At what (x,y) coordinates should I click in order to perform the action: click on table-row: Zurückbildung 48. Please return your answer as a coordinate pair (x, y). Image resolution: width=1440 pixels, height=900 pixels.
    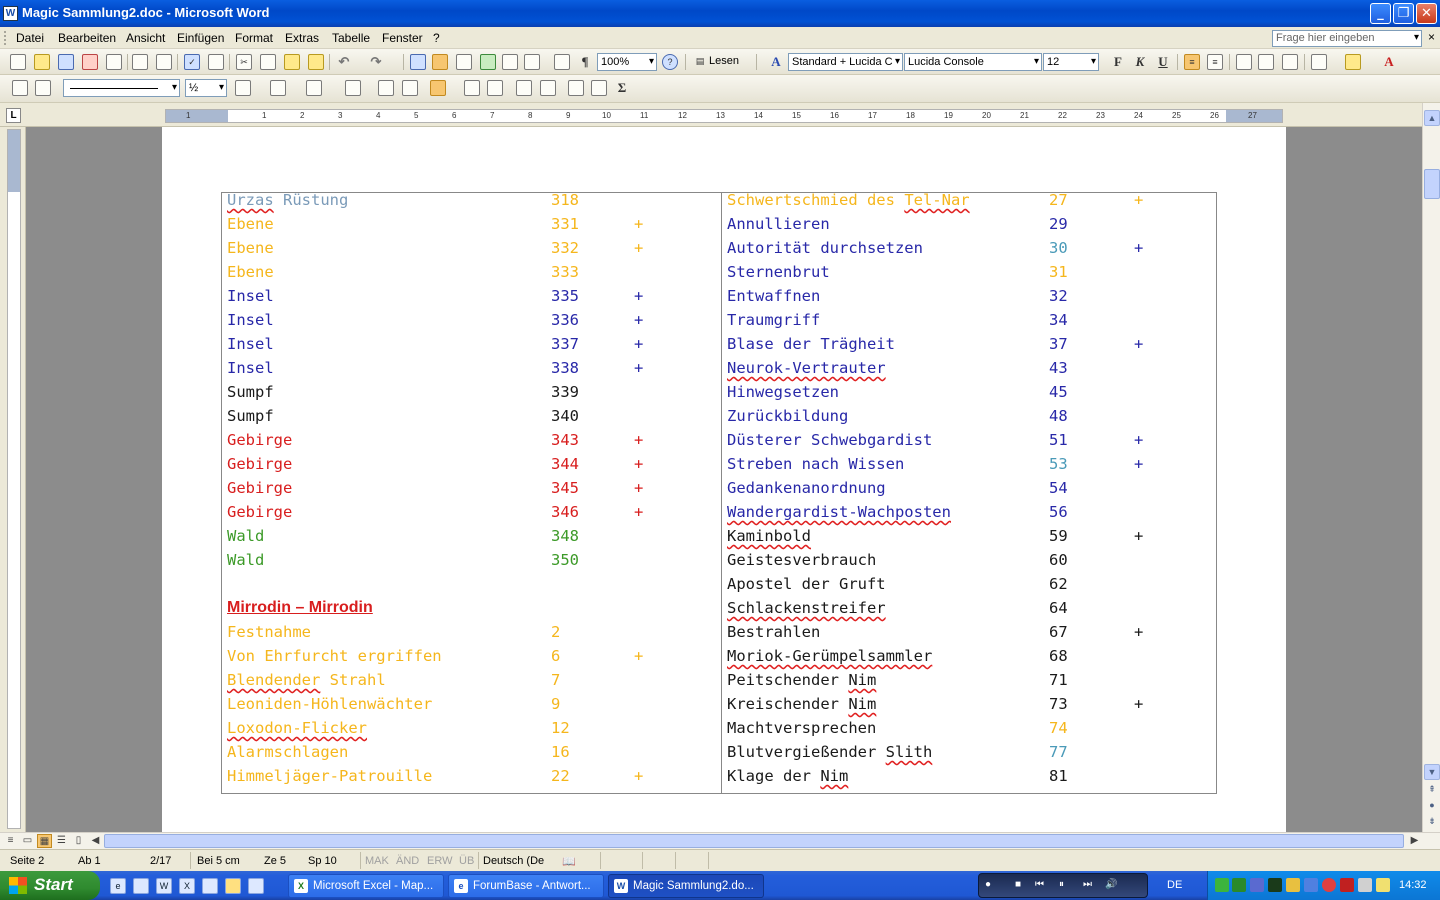
    Looking at the image, I should click on (720, 419).